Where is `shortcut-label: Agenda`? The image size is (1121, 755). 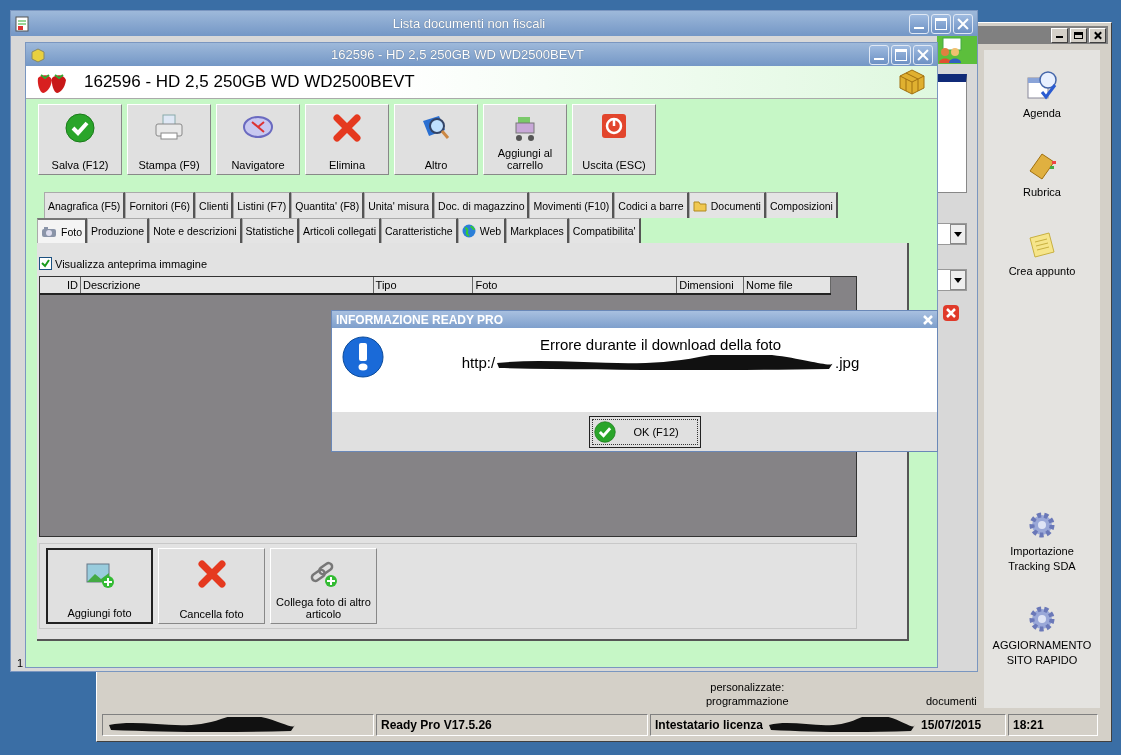
shortcut-label: Agenda is located at coordinates (1042, 113).